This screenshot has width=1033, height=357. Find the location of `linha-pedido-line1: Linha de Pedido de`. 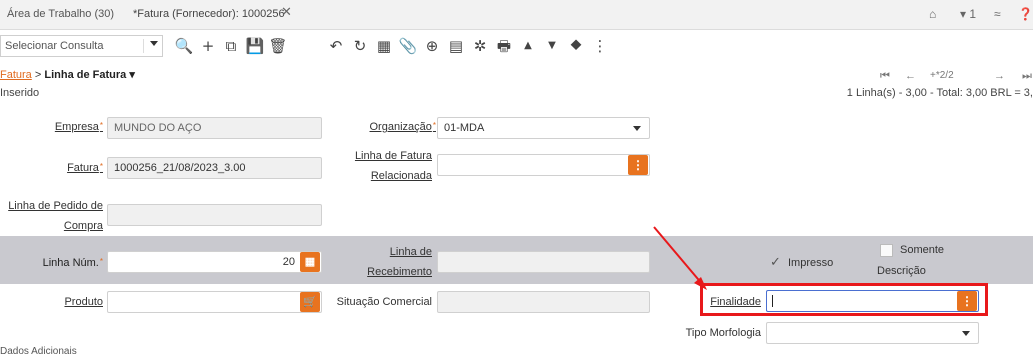

linha-pedido-line1: Linha de Pedido de is located at coordinates (55, 206).